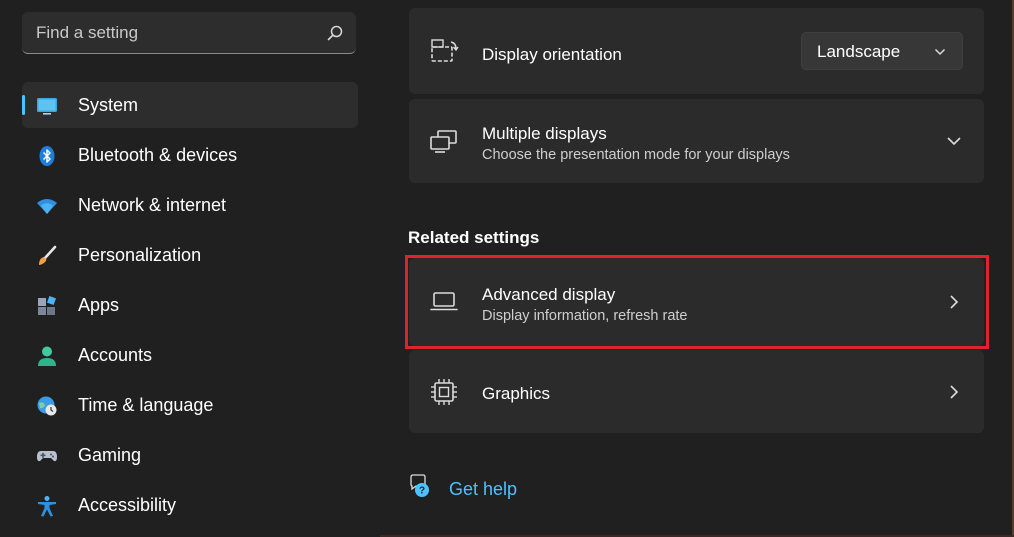 Image resolution: width=1014 pixels, height=537 pixels. What do you see at coordinates (115, 354) in the screenshot?
I see `sidebar-item-label: Accounts` at bounding box center [115, 354].